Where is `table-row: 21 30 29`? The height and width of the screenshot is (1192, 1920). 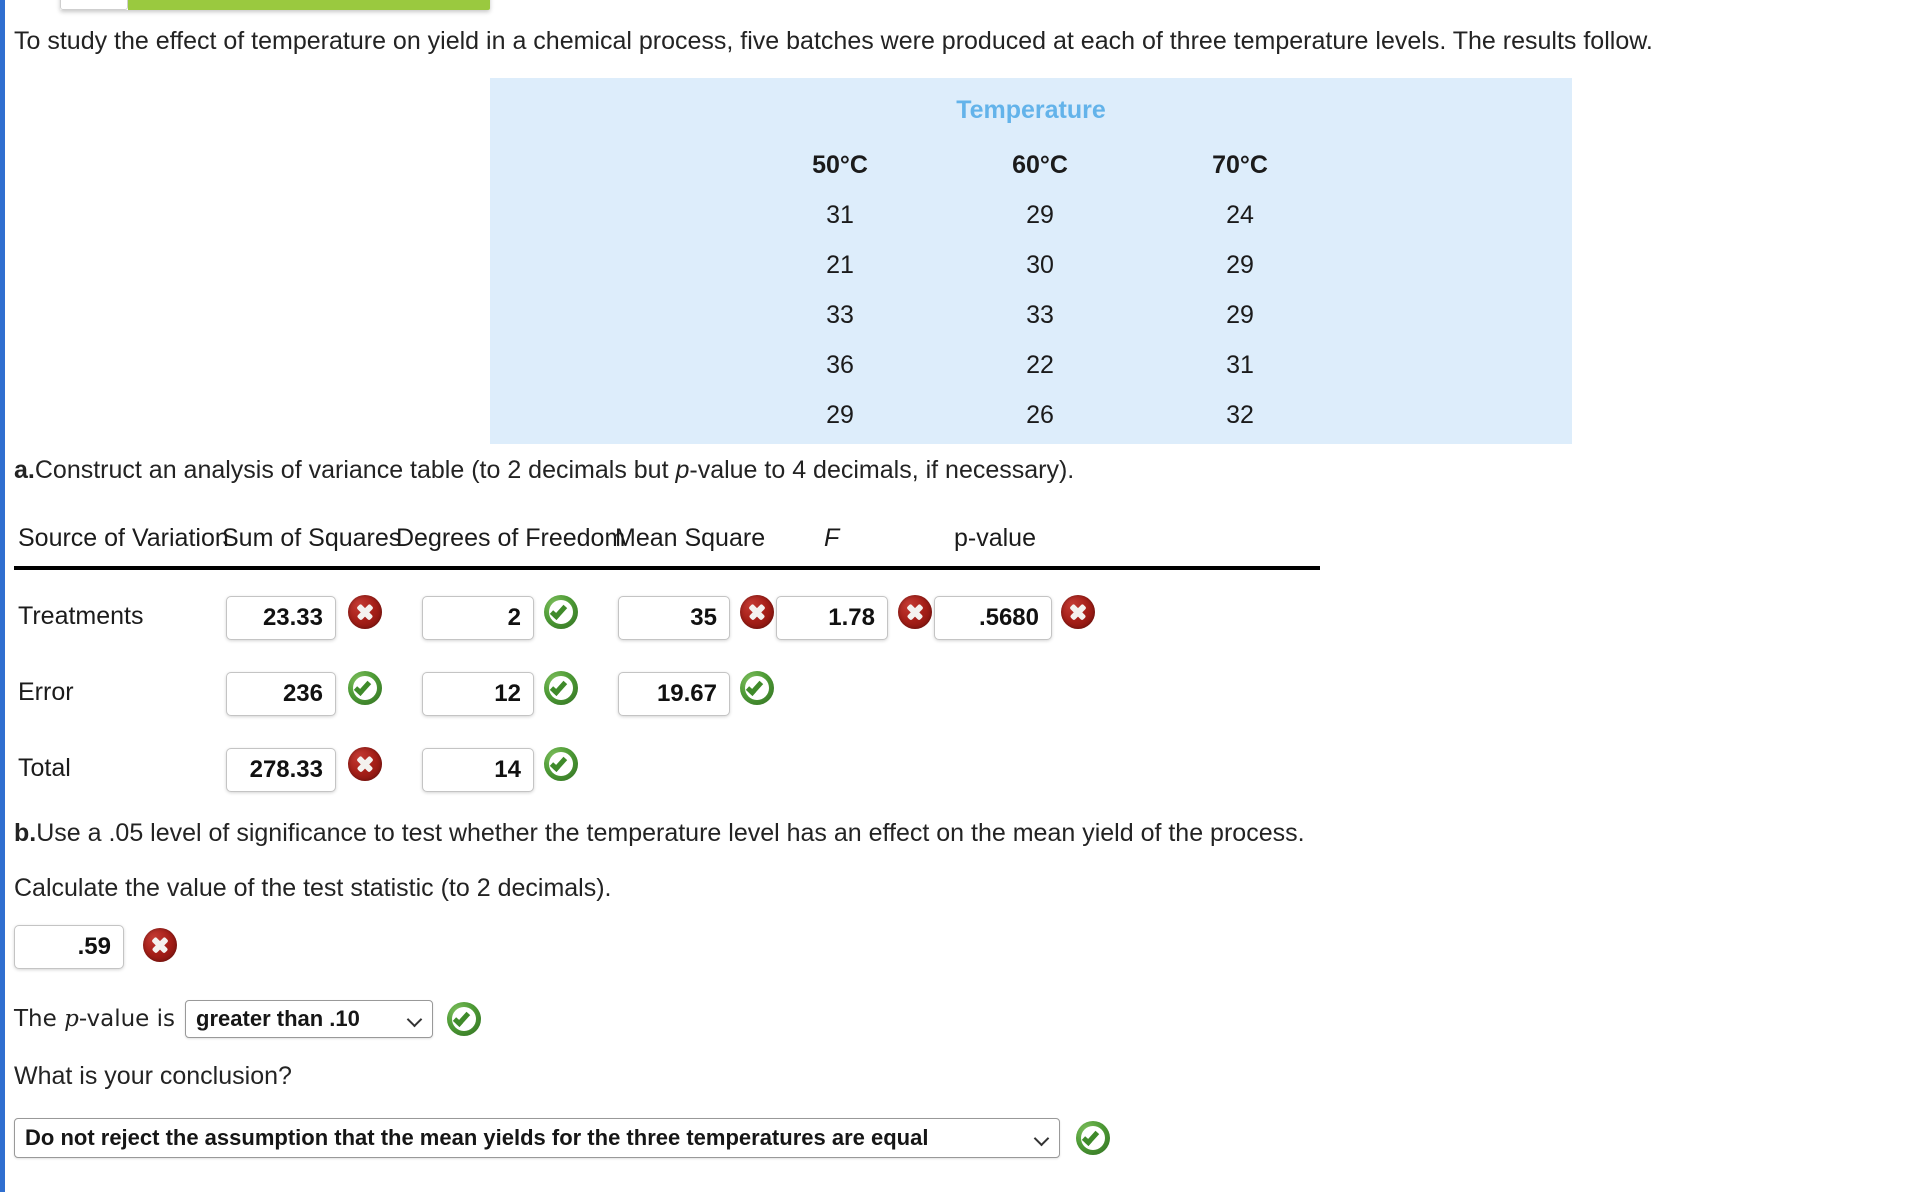
table-row: 21 30 29 is located at coordinates (1040, 265).